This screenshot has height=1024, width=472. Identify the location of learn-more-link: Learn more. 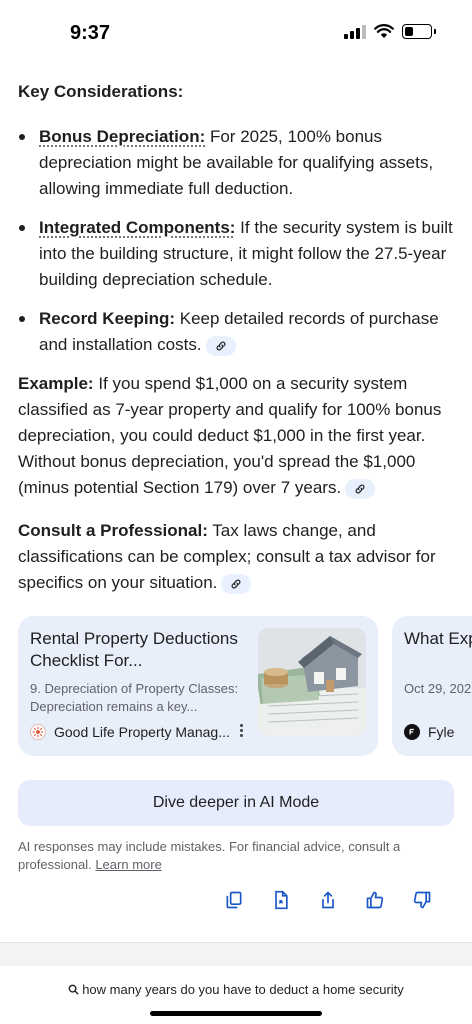
(128, 864).